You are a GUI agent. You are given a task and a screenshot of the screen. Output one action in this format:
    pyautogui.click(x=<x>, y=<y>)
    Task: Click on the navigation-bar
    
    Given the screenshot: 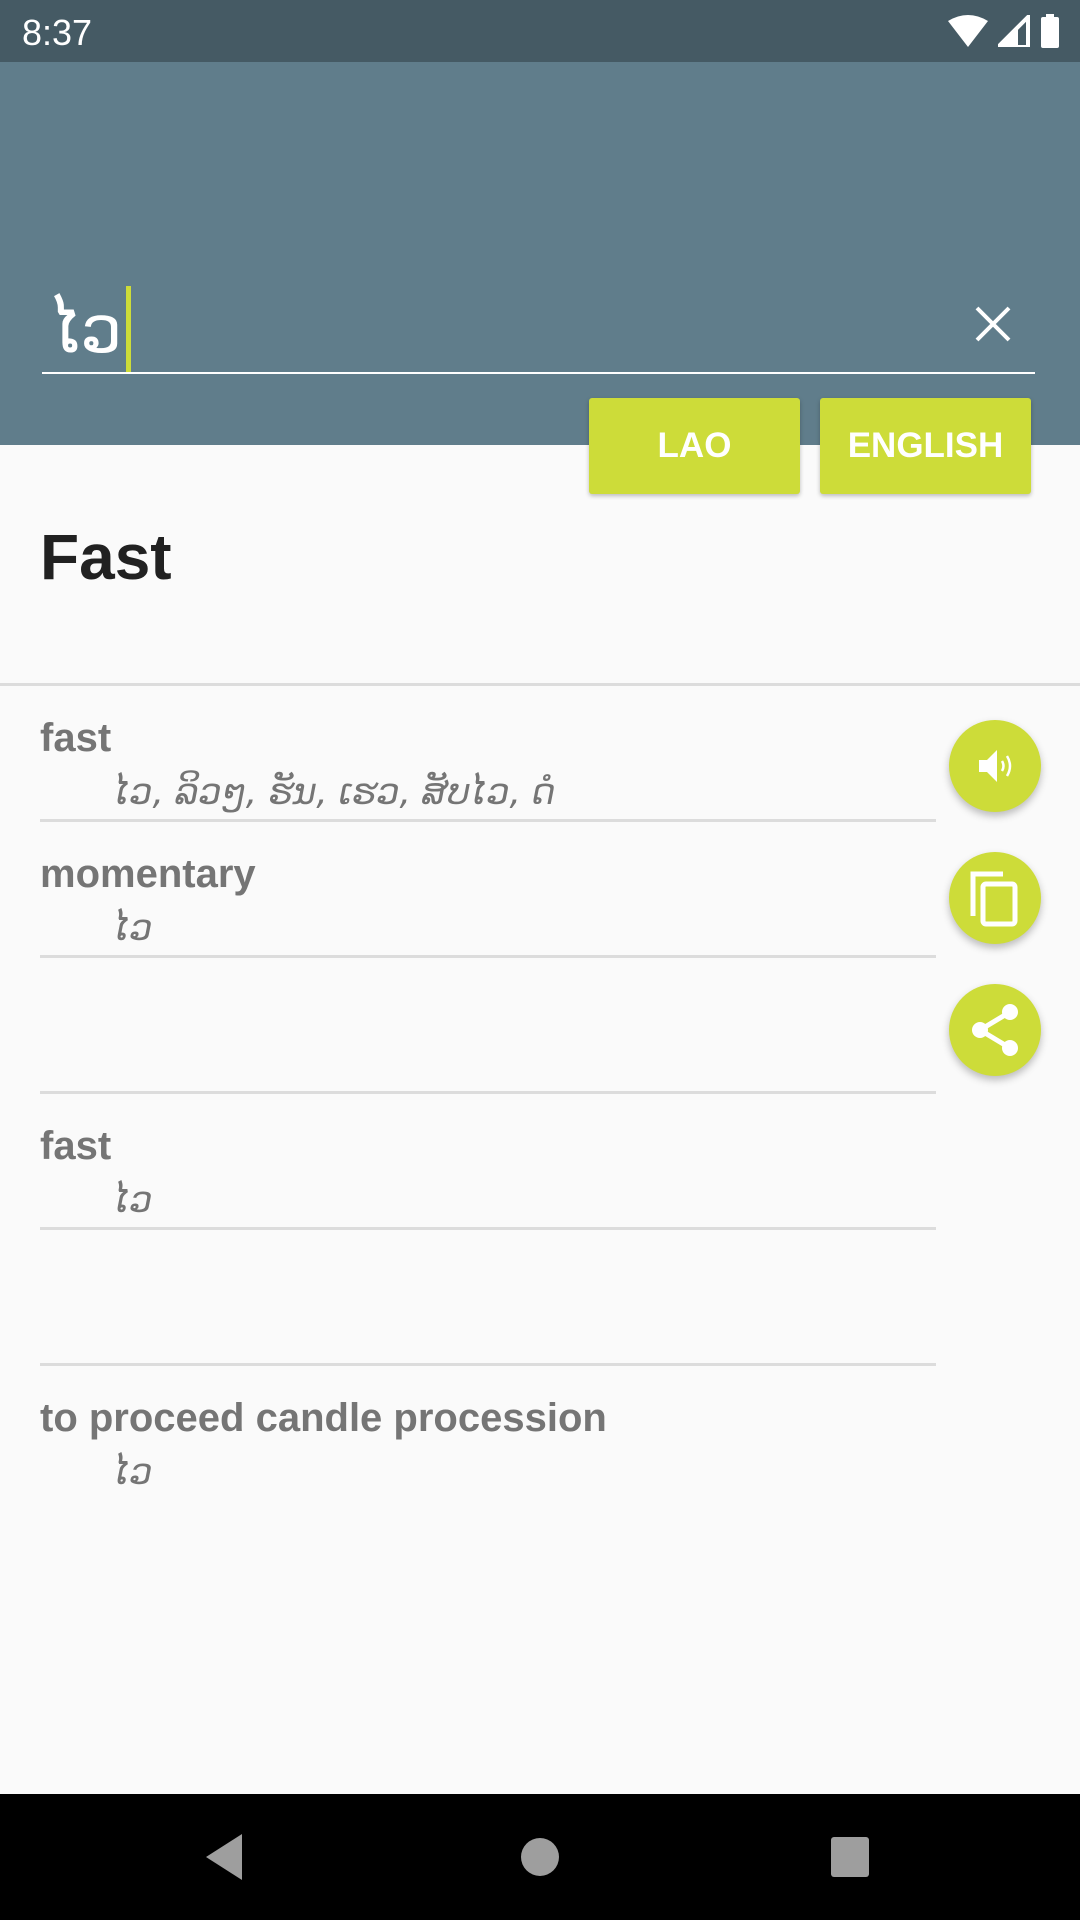 What is the action you would take?
    pyautogui.click(x=540, y=1857)
    